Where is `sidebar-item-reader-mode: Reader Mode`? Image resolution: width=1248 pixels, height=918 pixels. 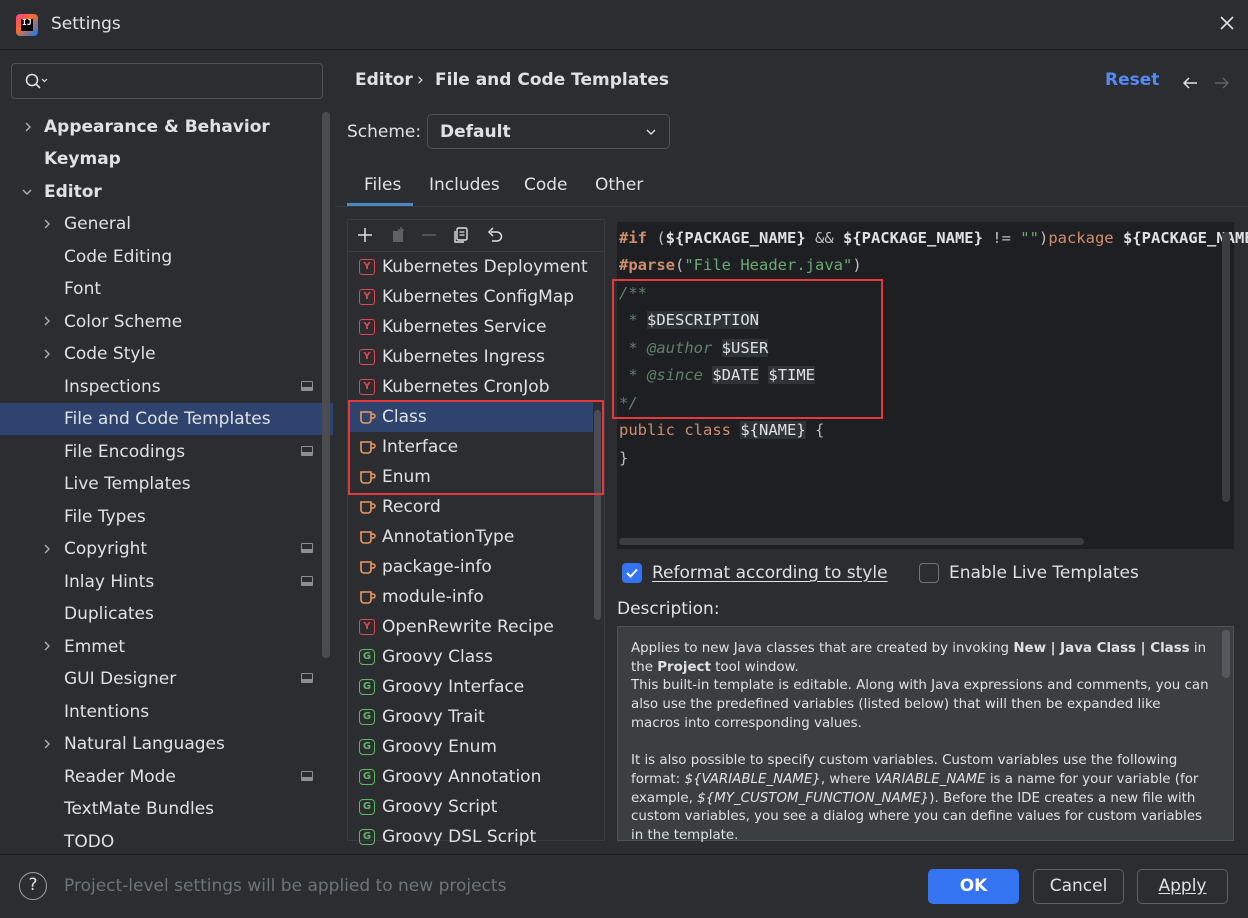
sidebar-item-reader-mode: Reader Mode is located at coordinates (120, 777).